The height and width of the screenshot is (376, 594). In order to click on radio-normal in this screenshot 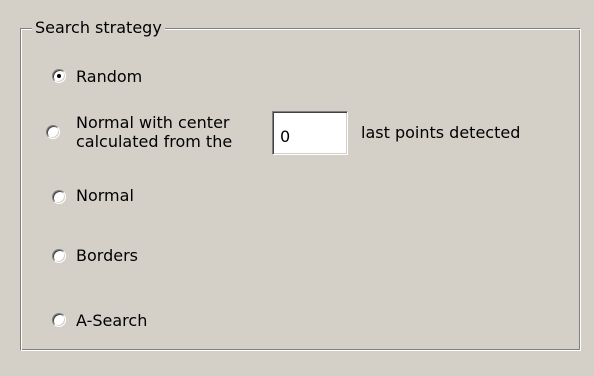, I will do `click(59, 197)`.